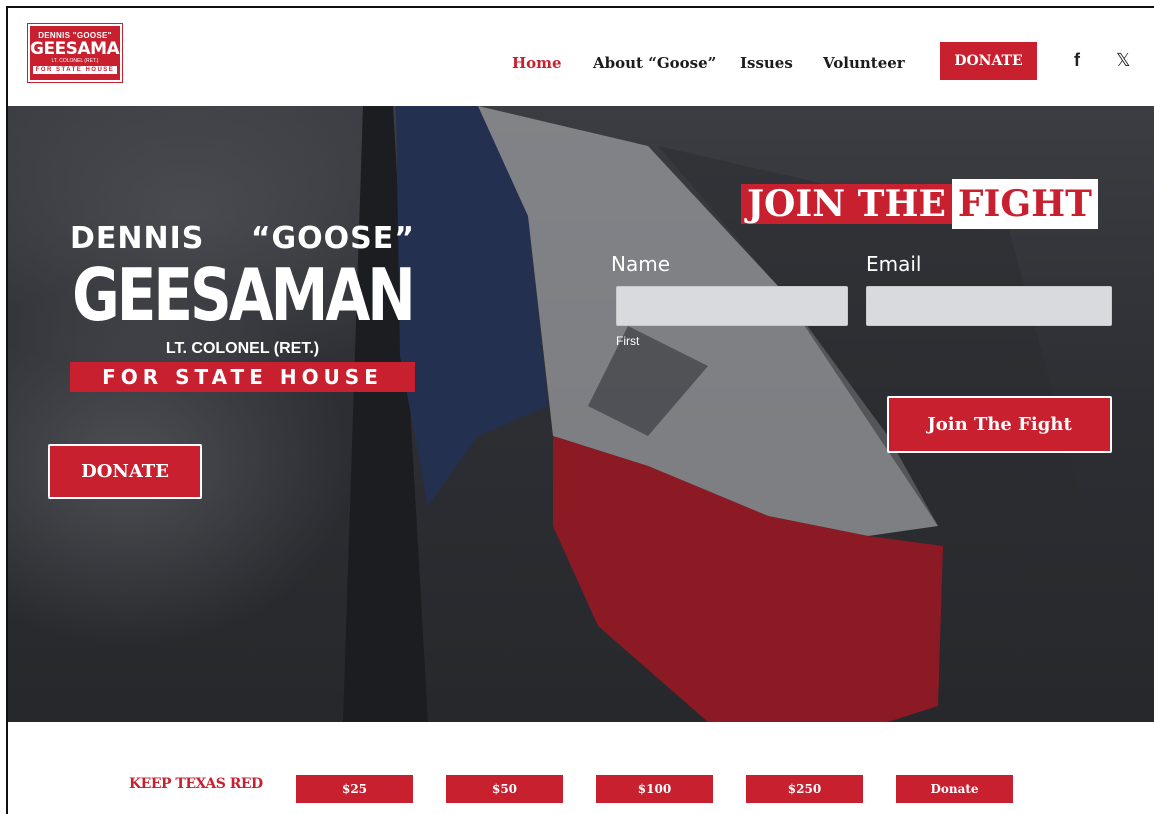 Image resolution: width=1154 pixels, height=814 pixels. What do you see at coordinates (537, 63) in the screenshot?
I see `nav-home: Home` at bounding box center [537, 63].